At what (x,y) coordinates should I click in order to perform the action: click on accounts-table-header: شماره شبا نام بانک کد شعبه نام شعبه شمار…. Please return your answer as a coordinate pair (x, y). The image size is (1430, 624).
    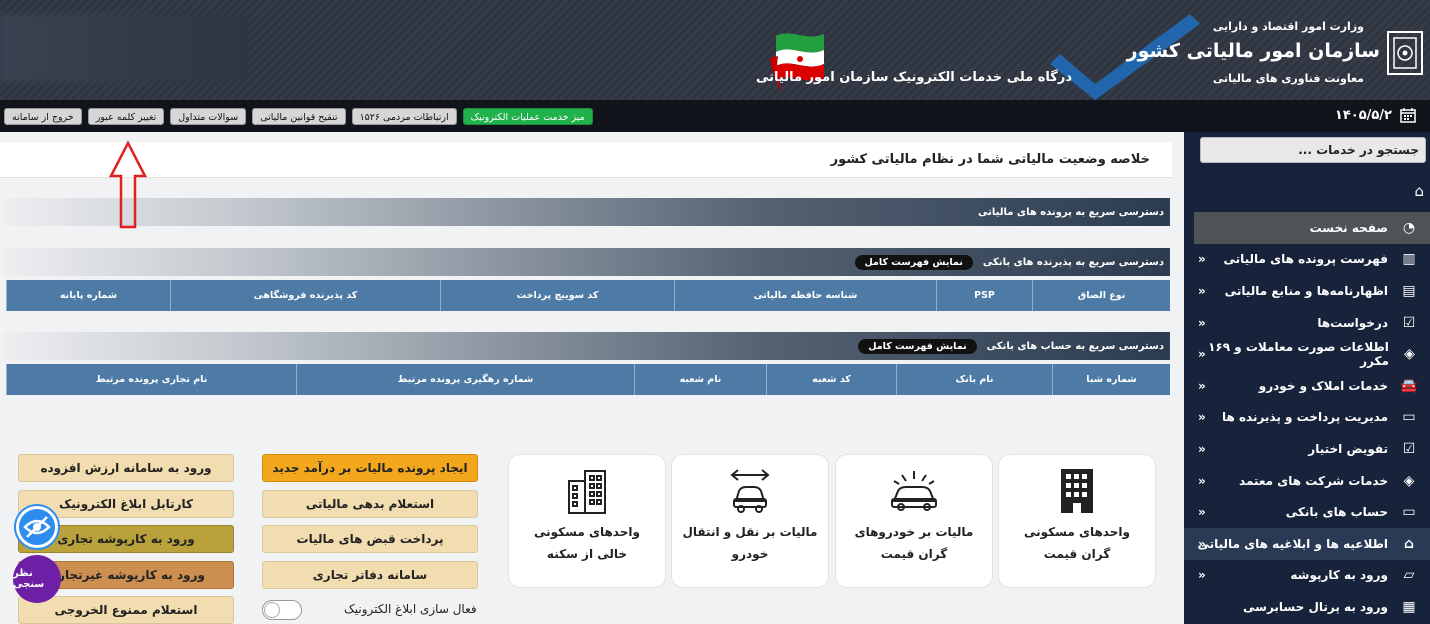
    Looking at the image, I should click on (588, 379).